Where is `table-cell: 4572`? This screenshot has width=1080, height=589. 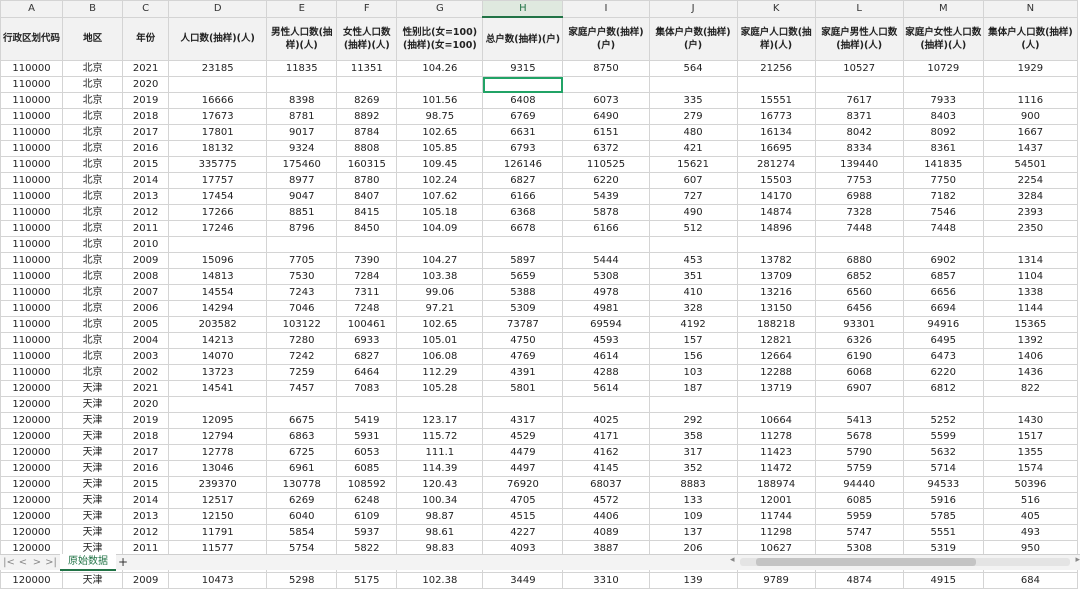 table-cell: 4572 is located at coordinates (606, 500).